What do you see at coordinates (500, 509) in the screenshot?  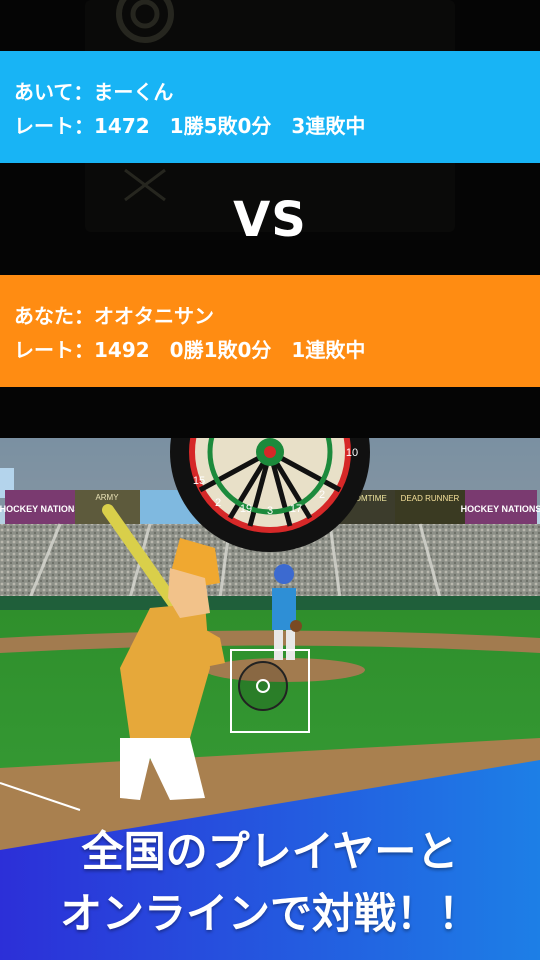 I see `ad-text-hockey-right: HOCKEY NATIONS` at bounding box center [500, 509].